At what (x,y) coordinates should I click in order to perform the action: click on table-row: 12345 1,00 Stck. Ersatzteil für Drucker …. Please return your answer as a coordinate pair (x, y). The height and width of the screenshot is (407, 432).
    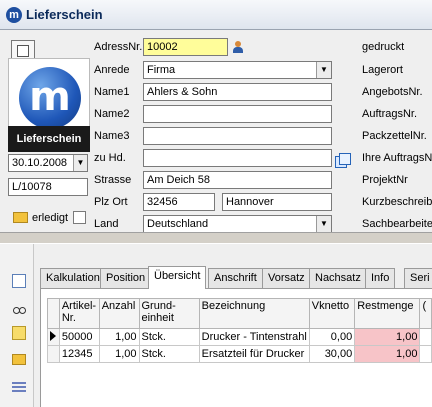
    Looking at the image, I should click on (239, 354).